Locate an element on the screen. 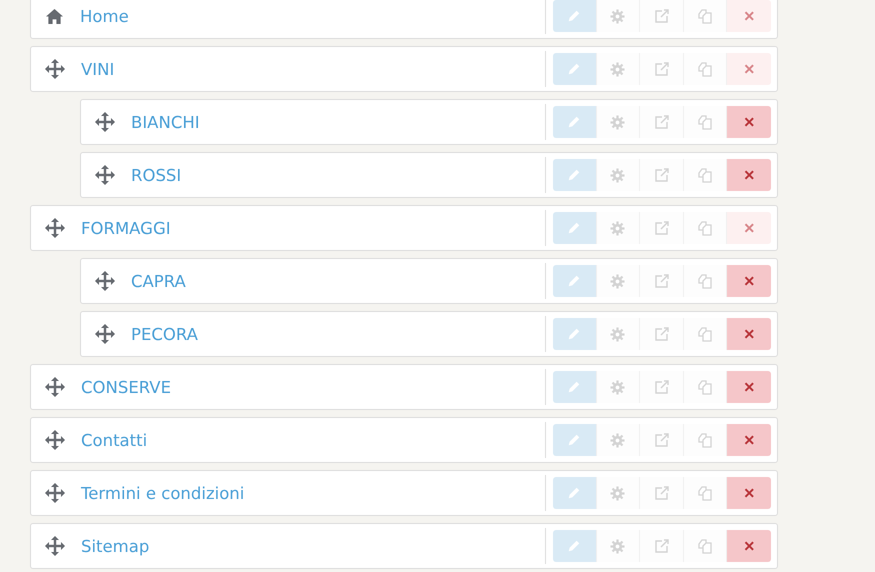 This screenshot has height=572, width=875. menu-item-link: Contatti is located at coordinates (313, 440).